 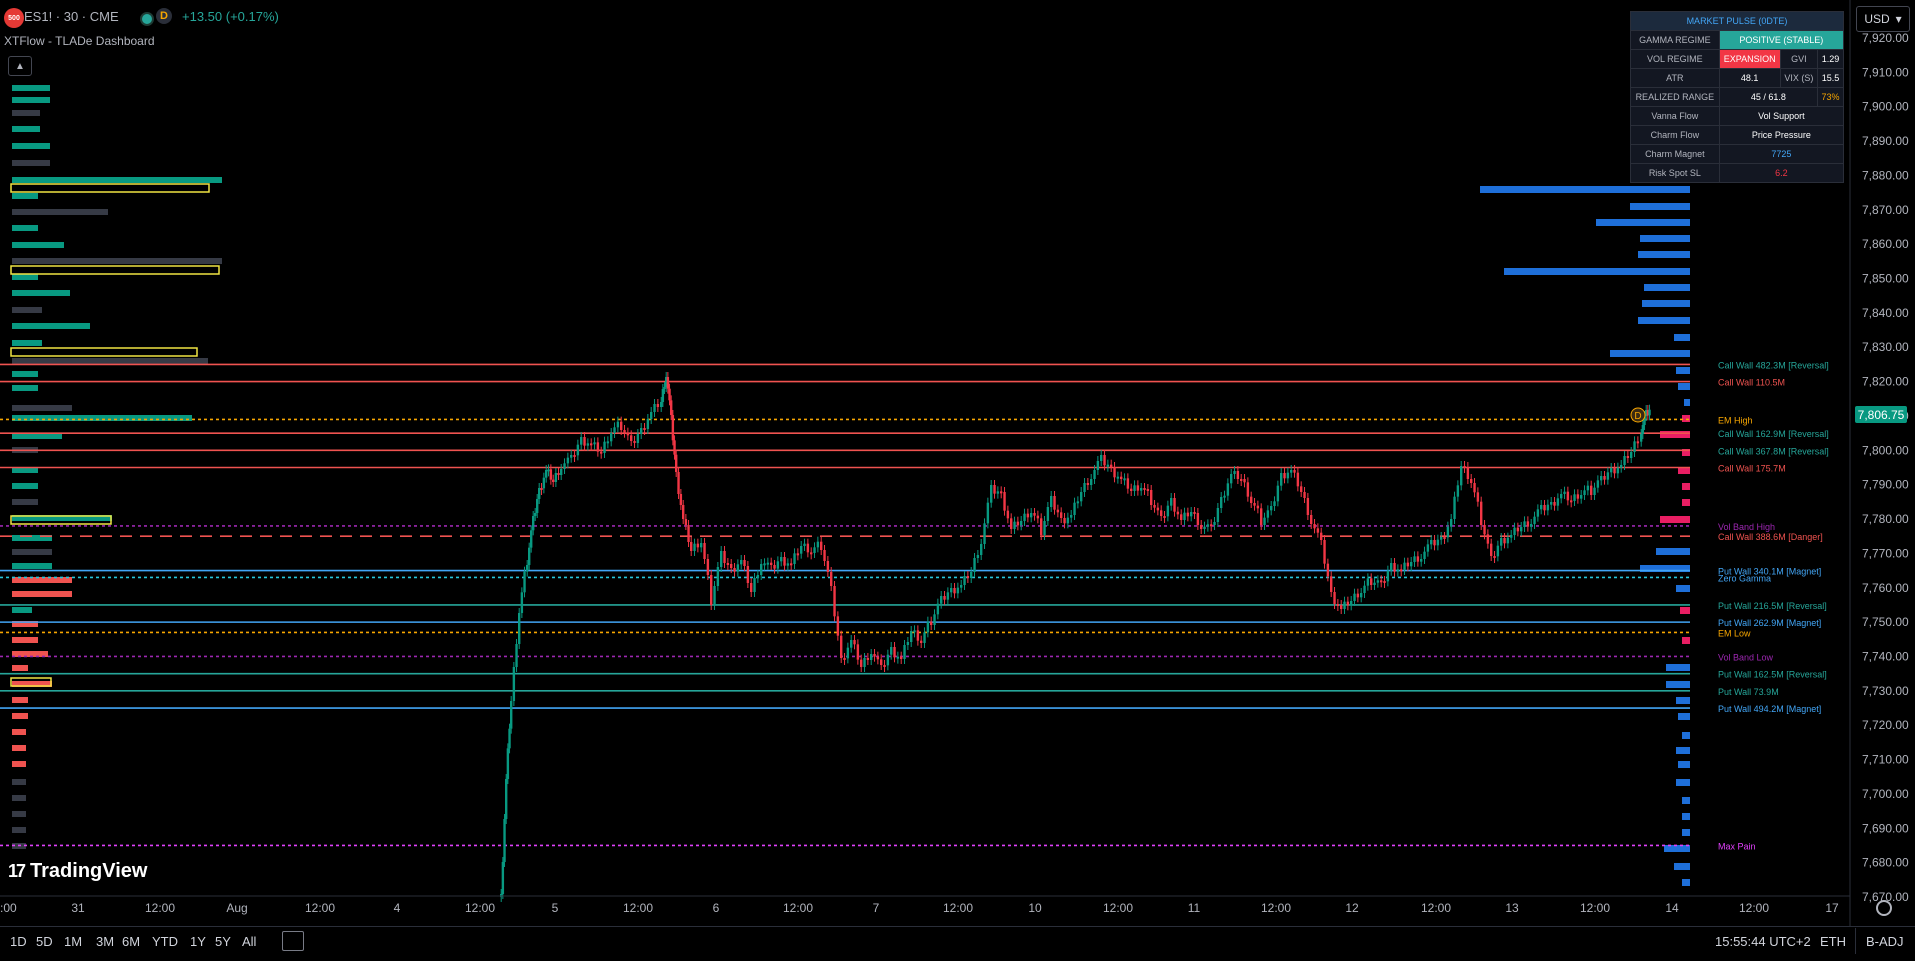 What do you see at coordinates (164, 16) in the screenshot?
I see `data-badge: D` at bounding box center [164, 16].